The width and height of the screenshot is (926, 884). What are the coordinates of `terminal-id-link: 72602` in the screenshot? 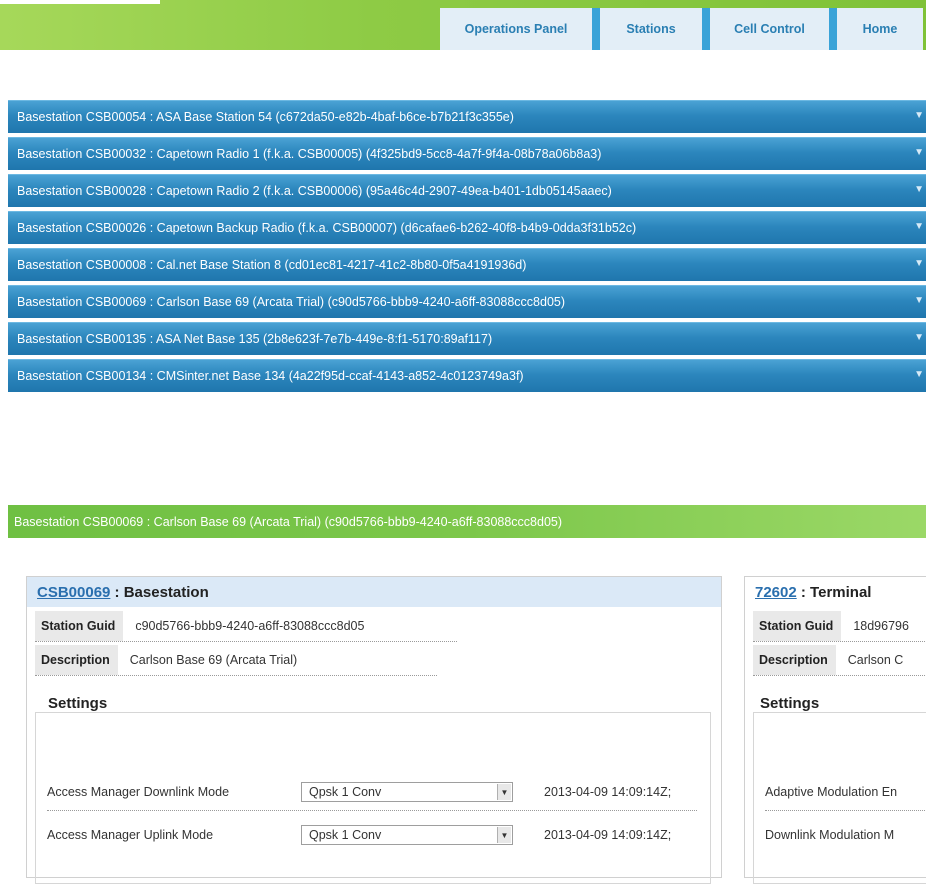 It's located at (776, 592).